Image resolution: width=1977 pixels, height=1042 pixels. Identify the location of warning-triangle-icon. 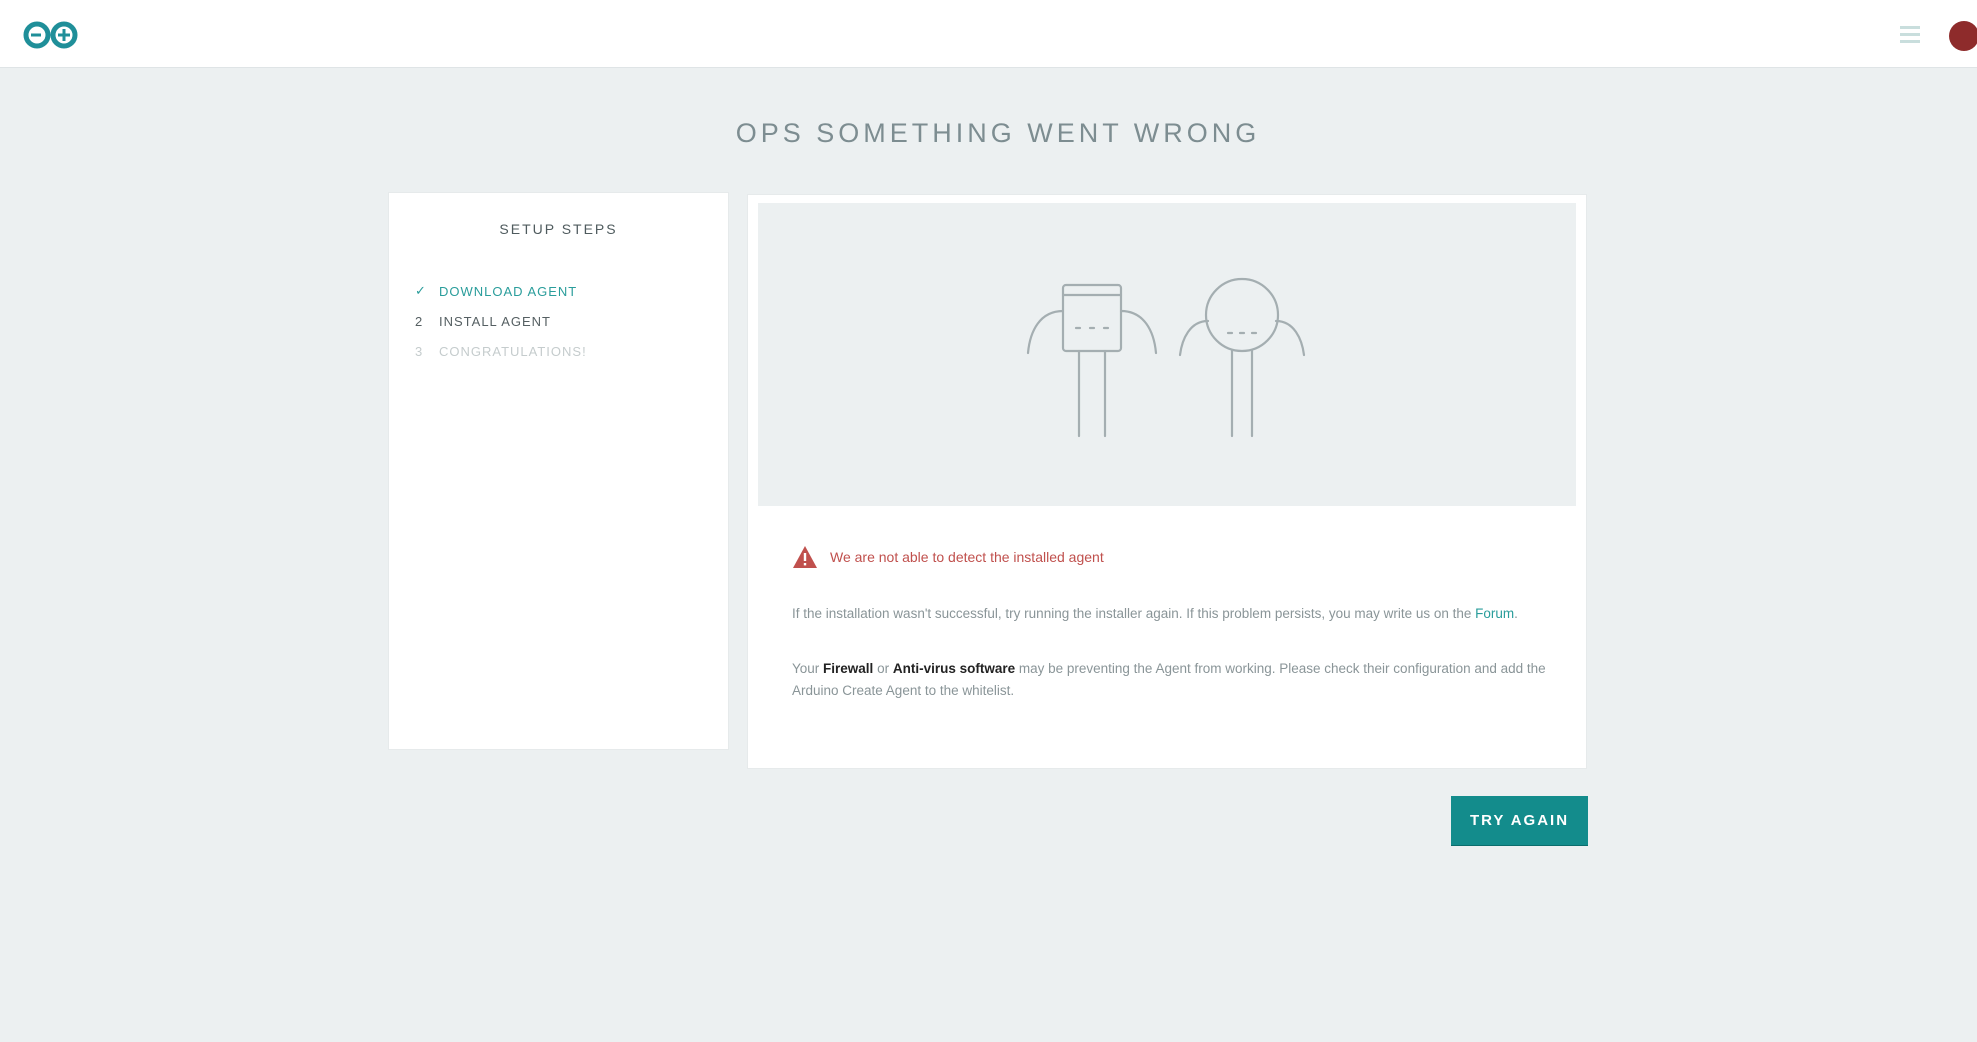
(805, 557).